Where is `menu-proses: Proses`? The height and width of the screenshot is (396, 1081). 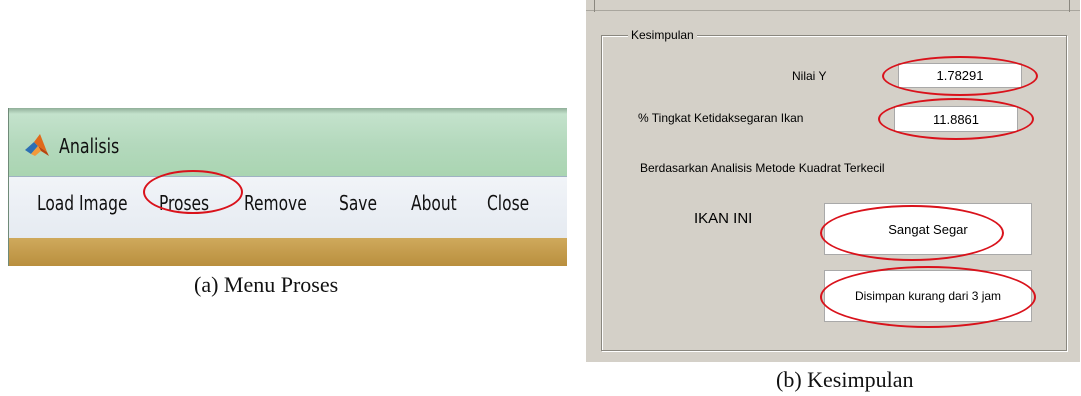
menu-proses: Proses is located at coordinates (184, 203).